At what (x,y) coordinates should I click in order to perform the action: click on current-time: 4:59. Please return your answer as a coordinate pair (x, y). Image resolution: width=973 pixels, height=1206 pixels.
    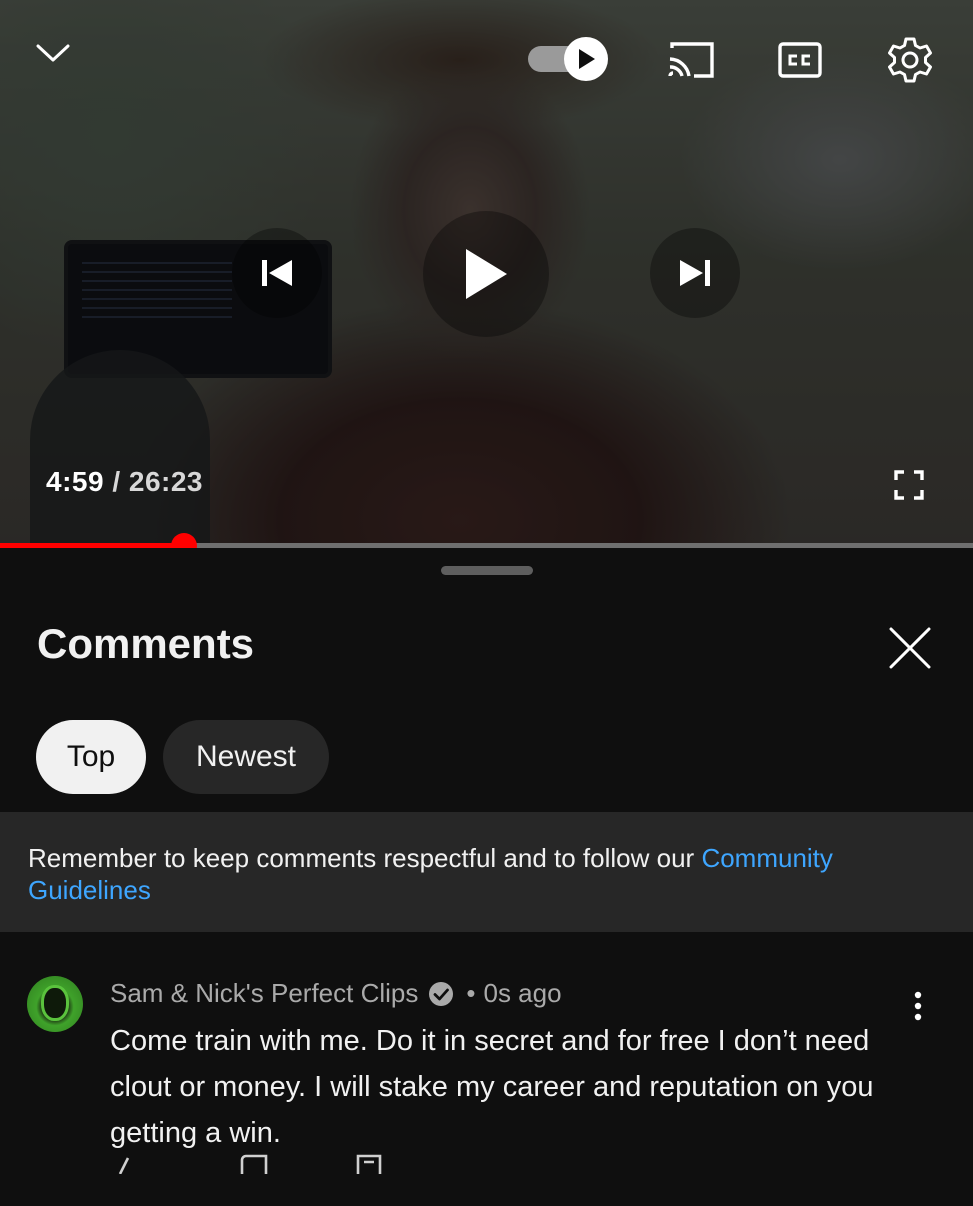
    Looking at the image, I should click on (75, 481).